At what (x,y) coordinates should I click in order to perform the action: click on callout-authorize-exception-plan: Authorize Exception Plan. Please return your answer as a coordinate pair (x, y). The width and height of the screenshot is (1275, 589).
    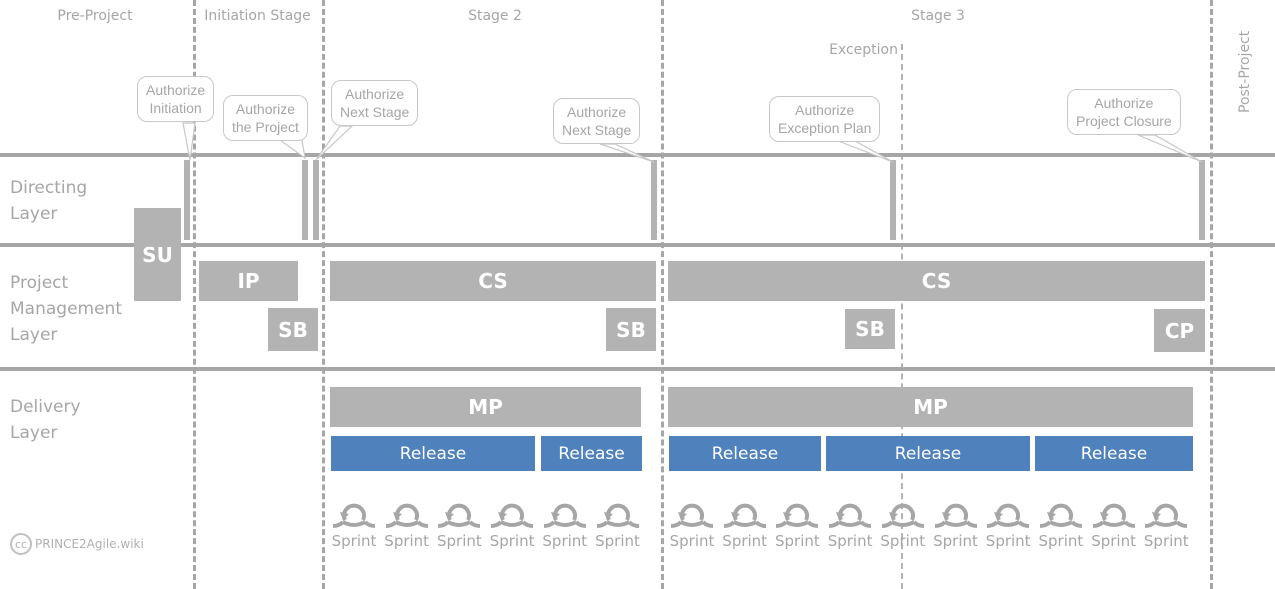
    Looking at the image, I should click on (825, 119).